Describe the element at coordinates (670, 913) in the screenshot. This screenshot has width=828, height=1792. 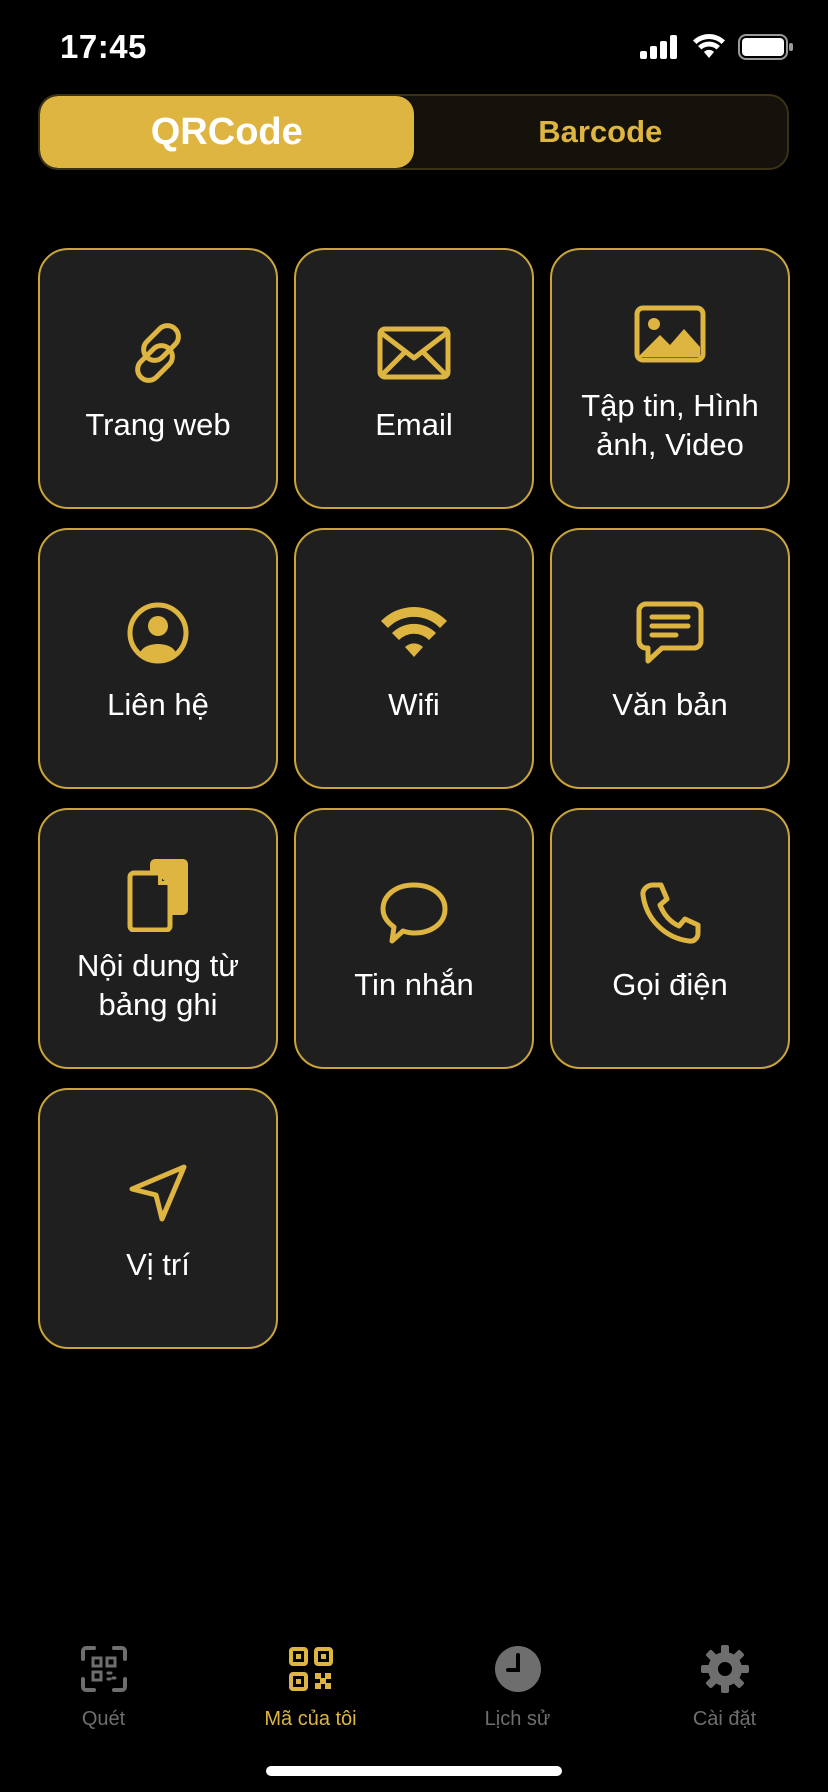
I see `phone-icon` at that location.